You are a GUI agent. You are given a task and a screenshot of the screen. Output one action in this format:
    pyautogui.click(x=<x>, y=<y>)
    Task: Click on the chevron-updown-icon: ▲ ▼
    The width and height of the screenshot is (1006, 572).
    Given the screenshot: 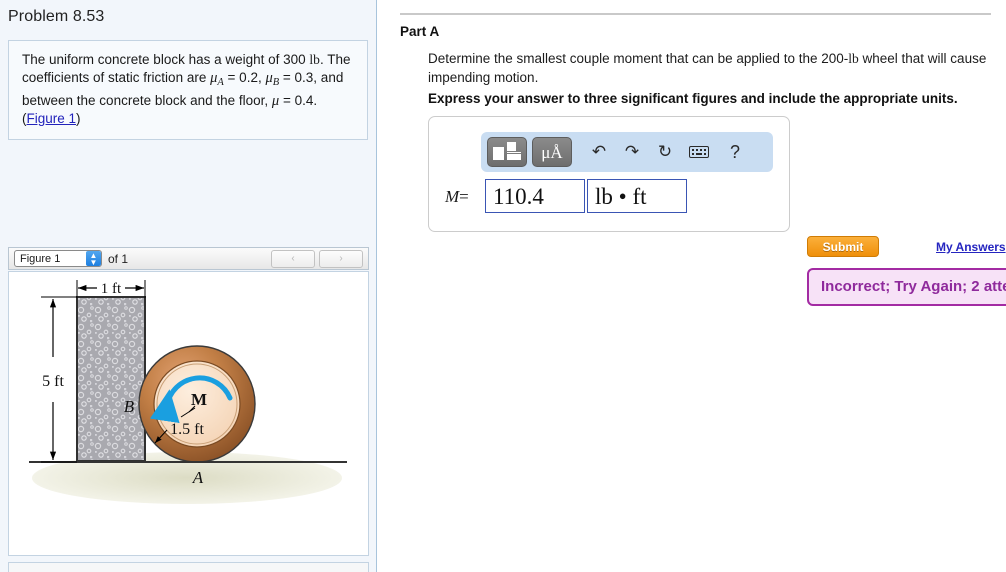 What is the action you would take?
    pyautogui.click(x=93, y=258)
    